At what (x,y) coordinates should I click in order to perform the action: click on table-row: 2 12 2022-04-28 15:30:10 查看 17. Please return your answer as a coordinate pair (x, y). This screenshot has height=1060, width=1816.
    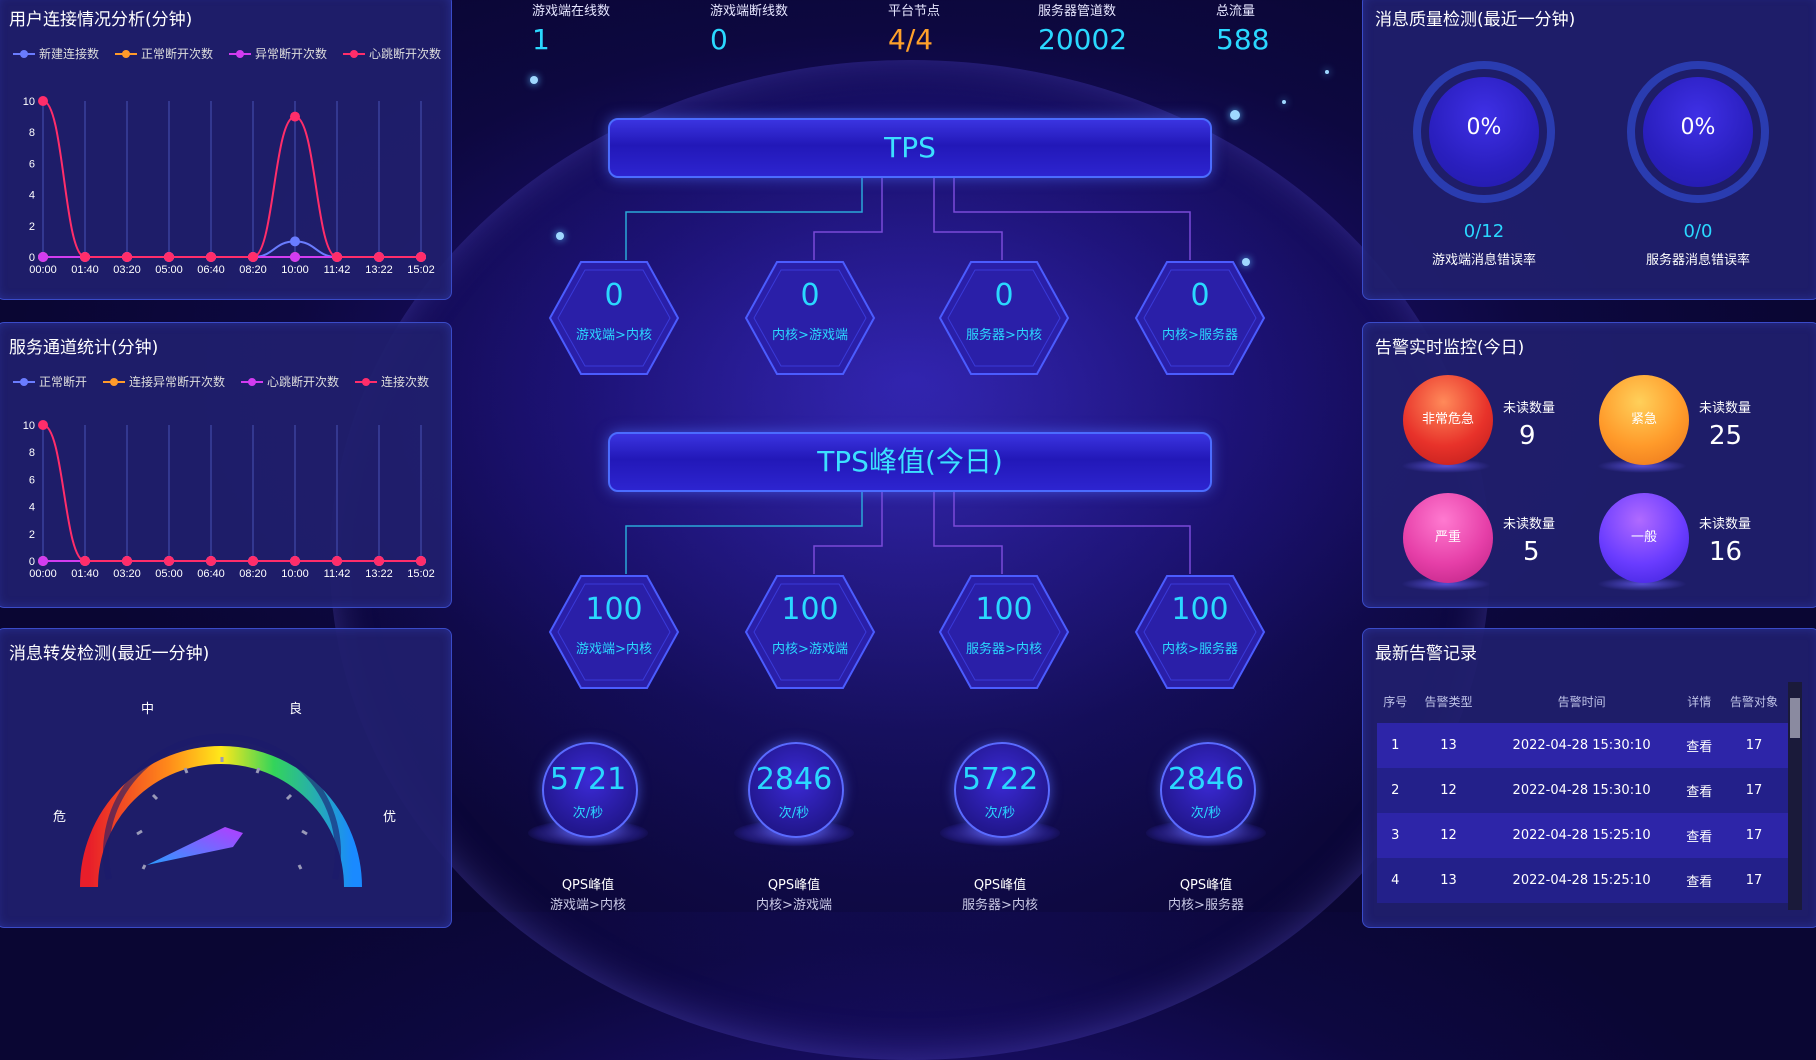
    Looking at the image, I should click on (1583, 790).